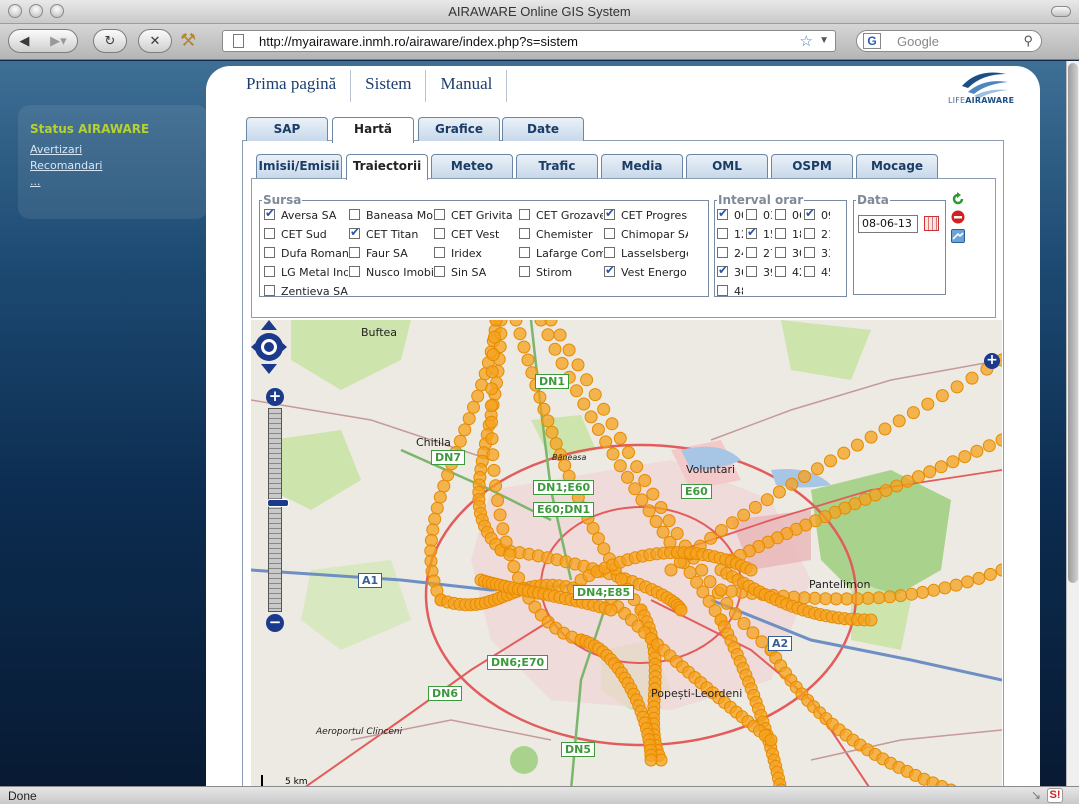 Image resolution: width=1079 pixels, height=804 pixels. What do you see at coordinates (958, 199) in the screenshot?
I see `refresh-icon` at bounding box center [958, 199].